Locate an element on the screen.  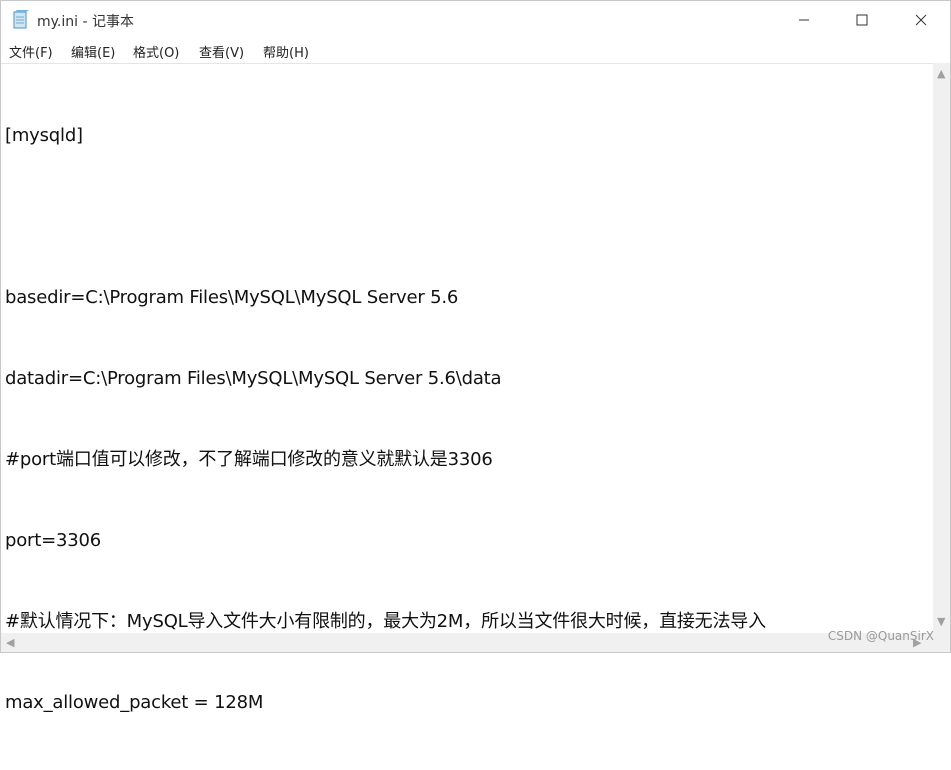
menu-bar: 文件(F) 编辑(E) 格式(O) 查看(V) 帮助(H) is located at coordinates (475, 51).